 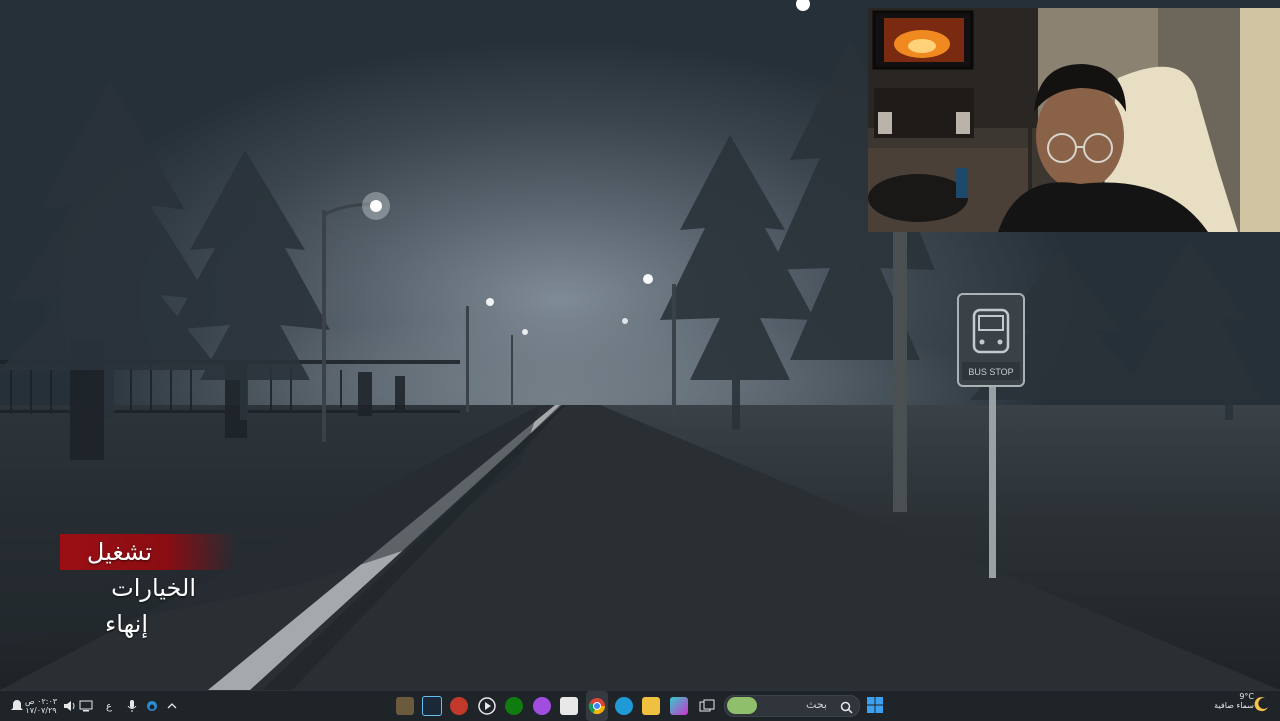 I want to click on menu-item-play-label: تشغيل, so click(x=119, y=552).